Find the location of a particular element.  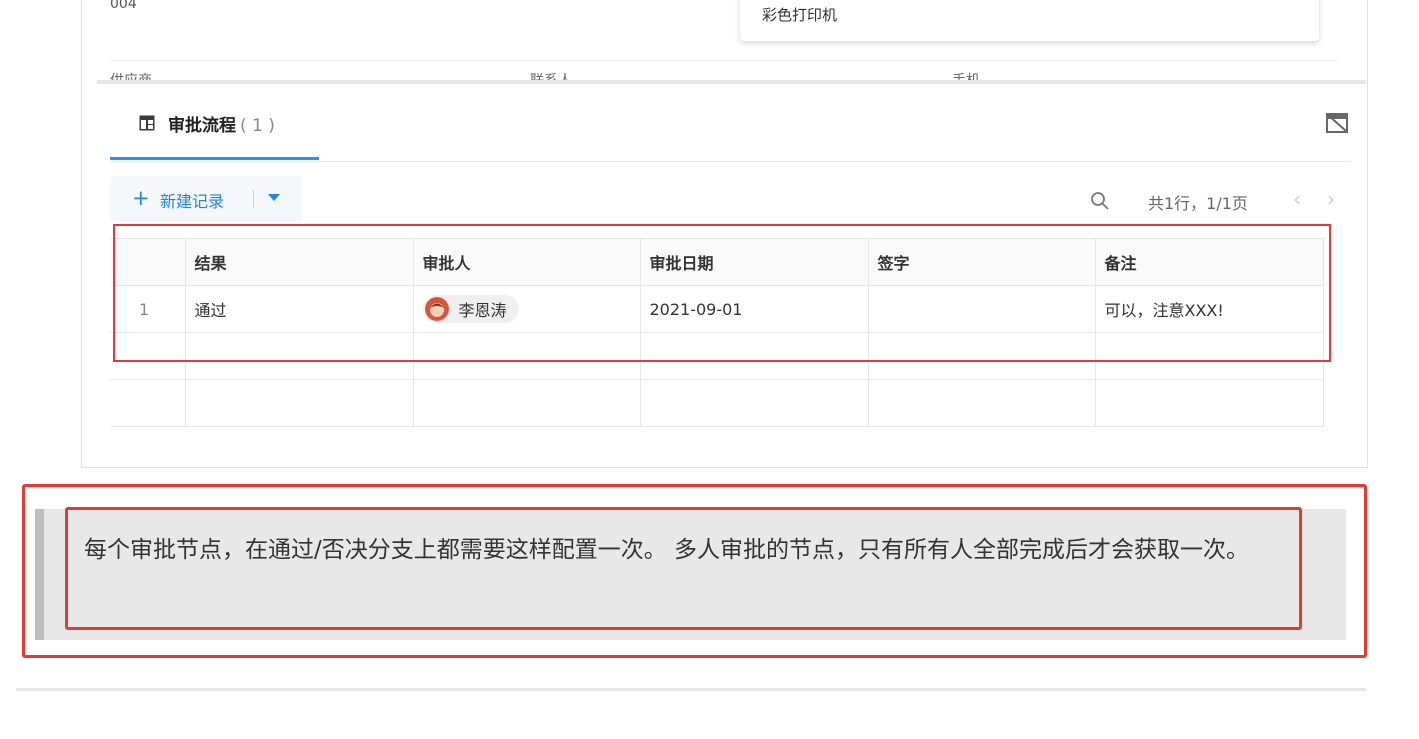

button-divider is located at coordinates (253, 199).